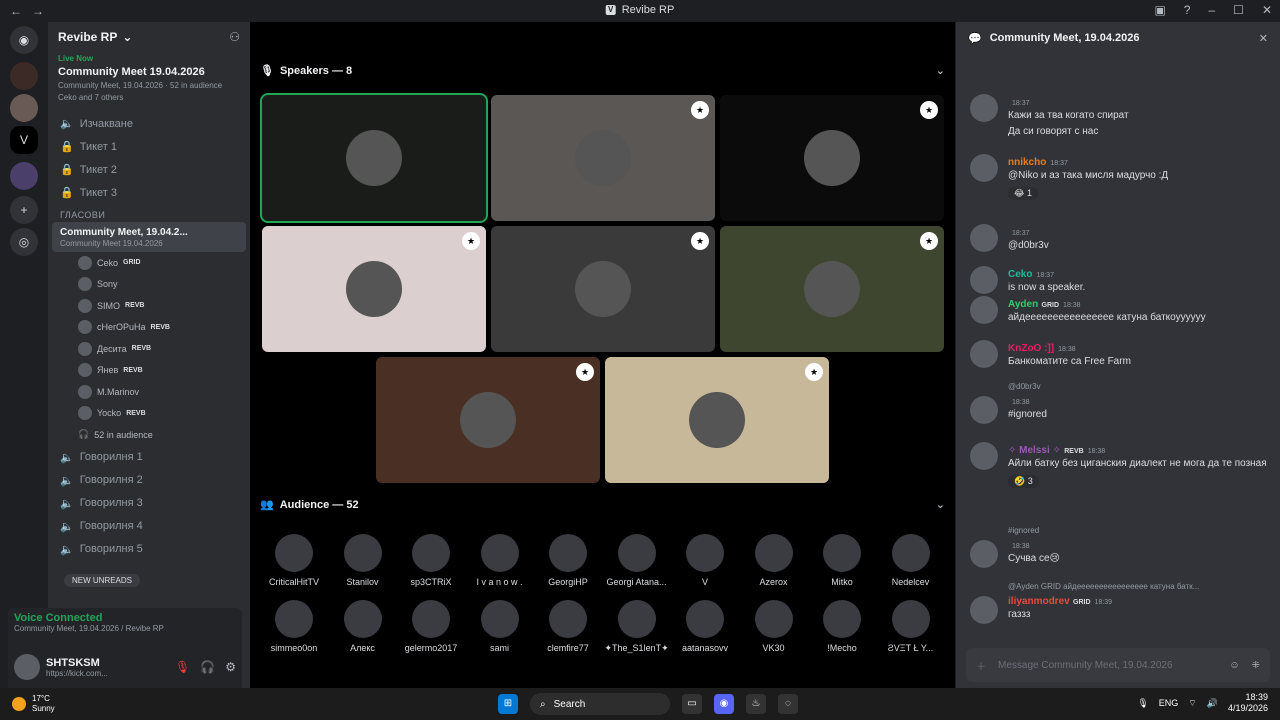 This screenshot has width=1280, height=720. What do you see at coordinates (149, 328) in the screenshot?
I see `stage-member: cHerOPuHa REVB` at bounding box center [149, 328].